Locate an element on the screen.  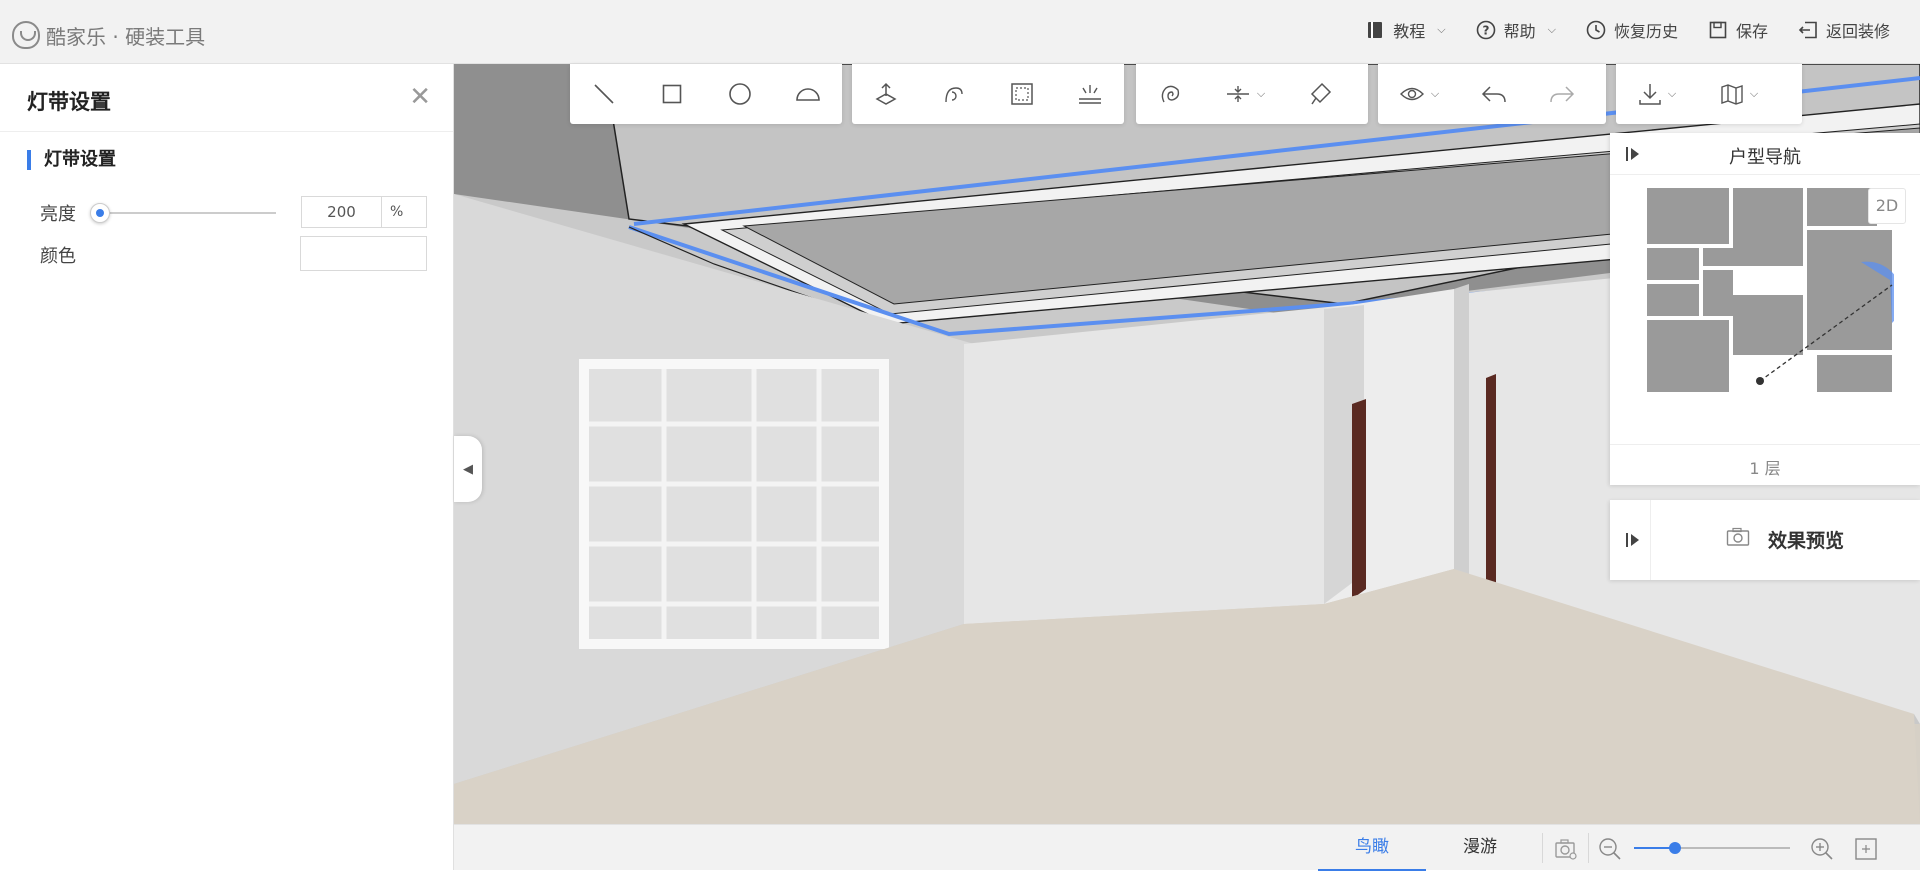
clear-brush-icon is located at coordinates (1320, 94).